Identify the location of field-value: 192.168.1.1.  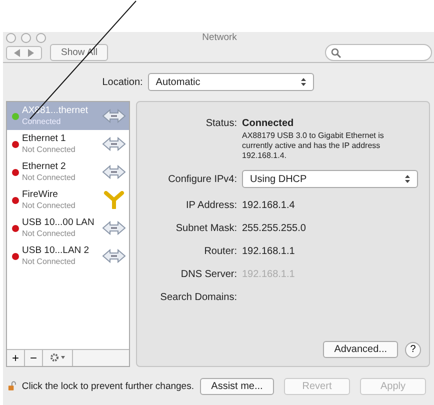
(269, 251).